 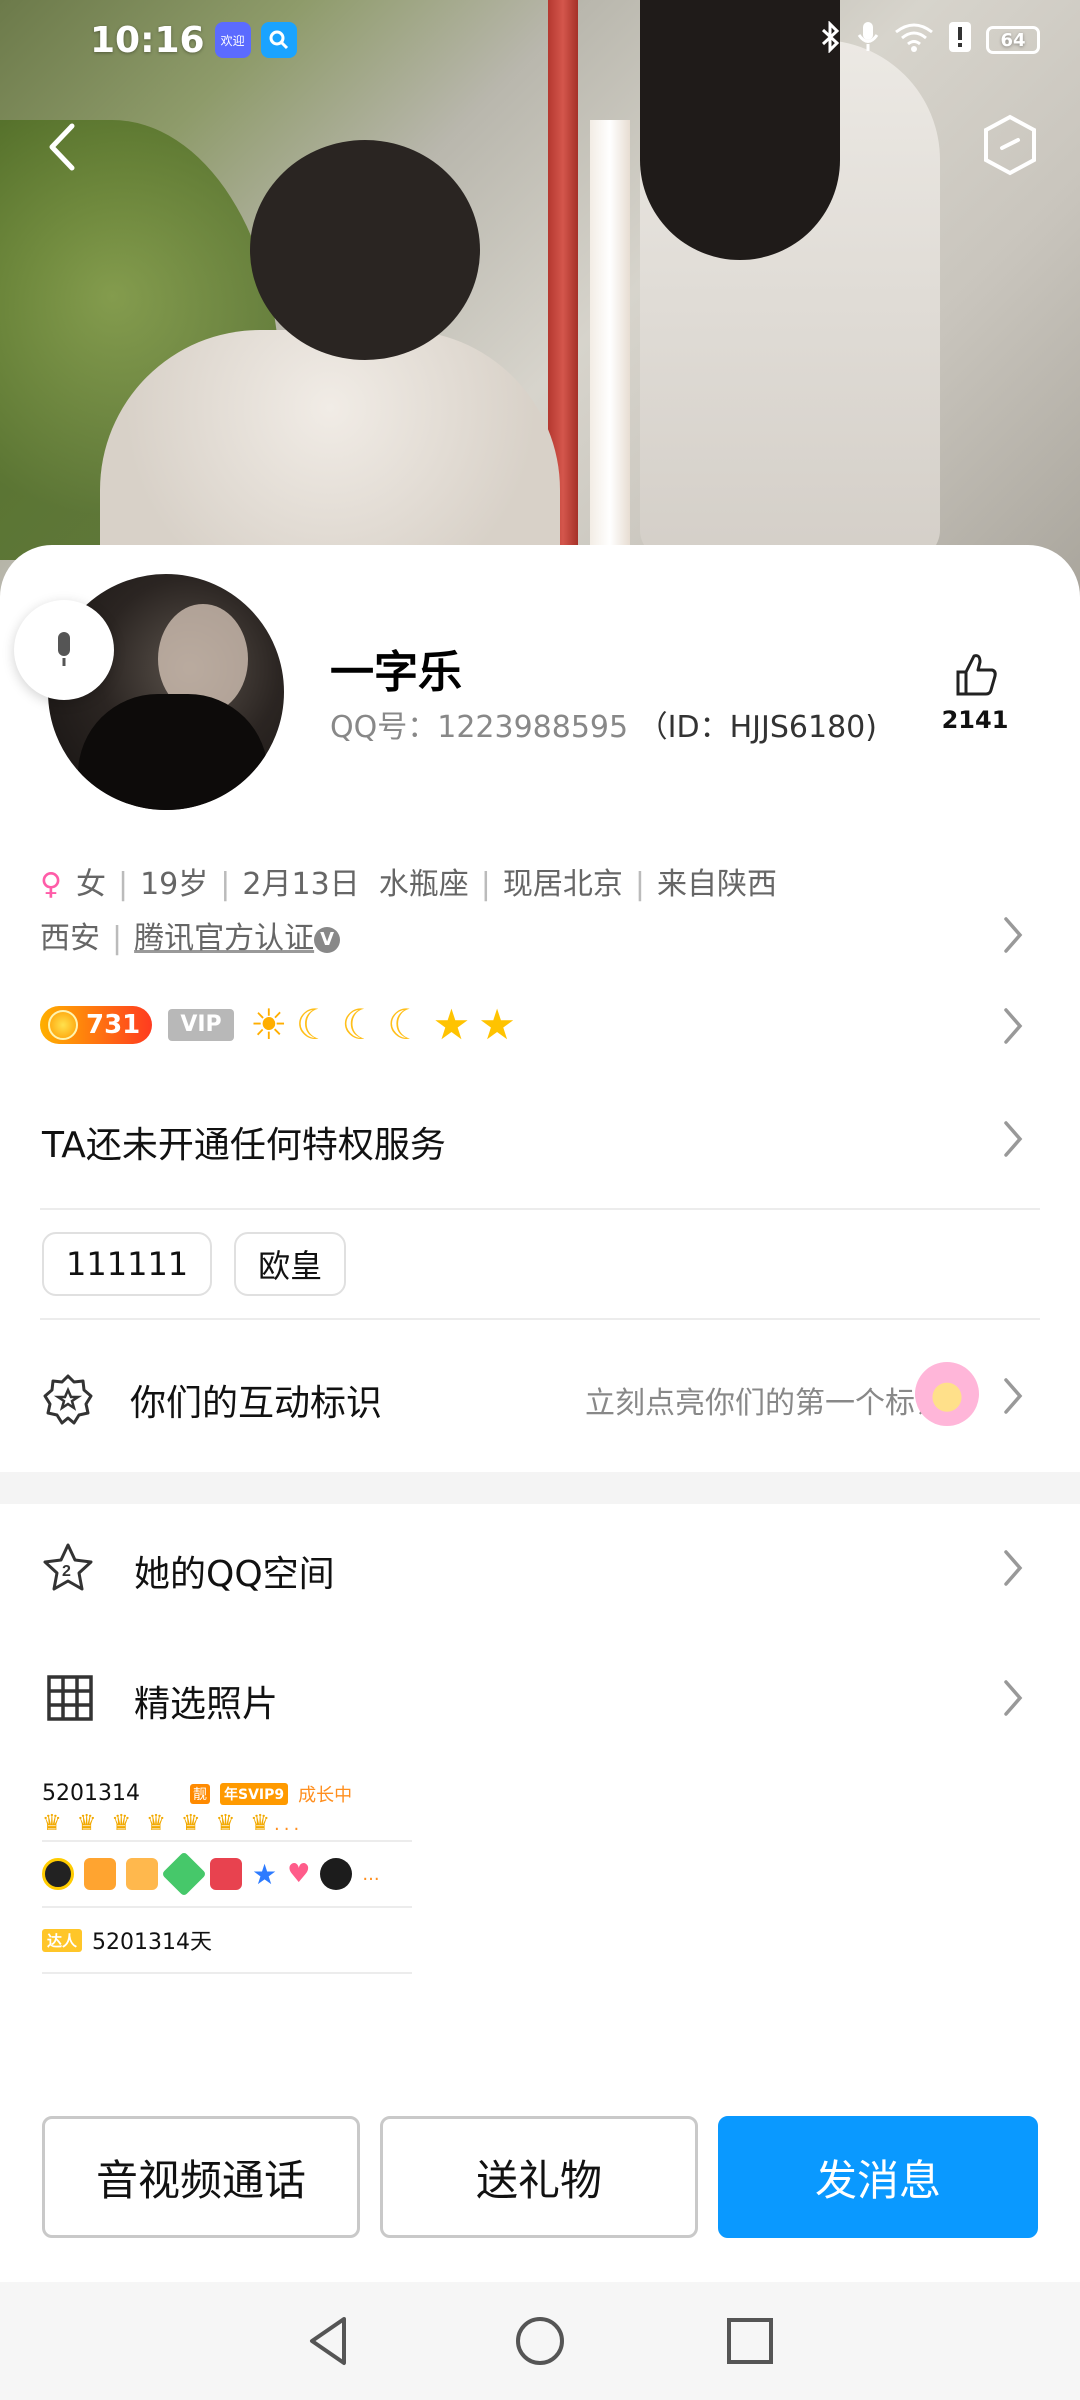 What do you see at coordinates (227, 1941) in the screenshot?
I see `badge-line-3: 达人 5201314天` at bounding box center [227, 1941].